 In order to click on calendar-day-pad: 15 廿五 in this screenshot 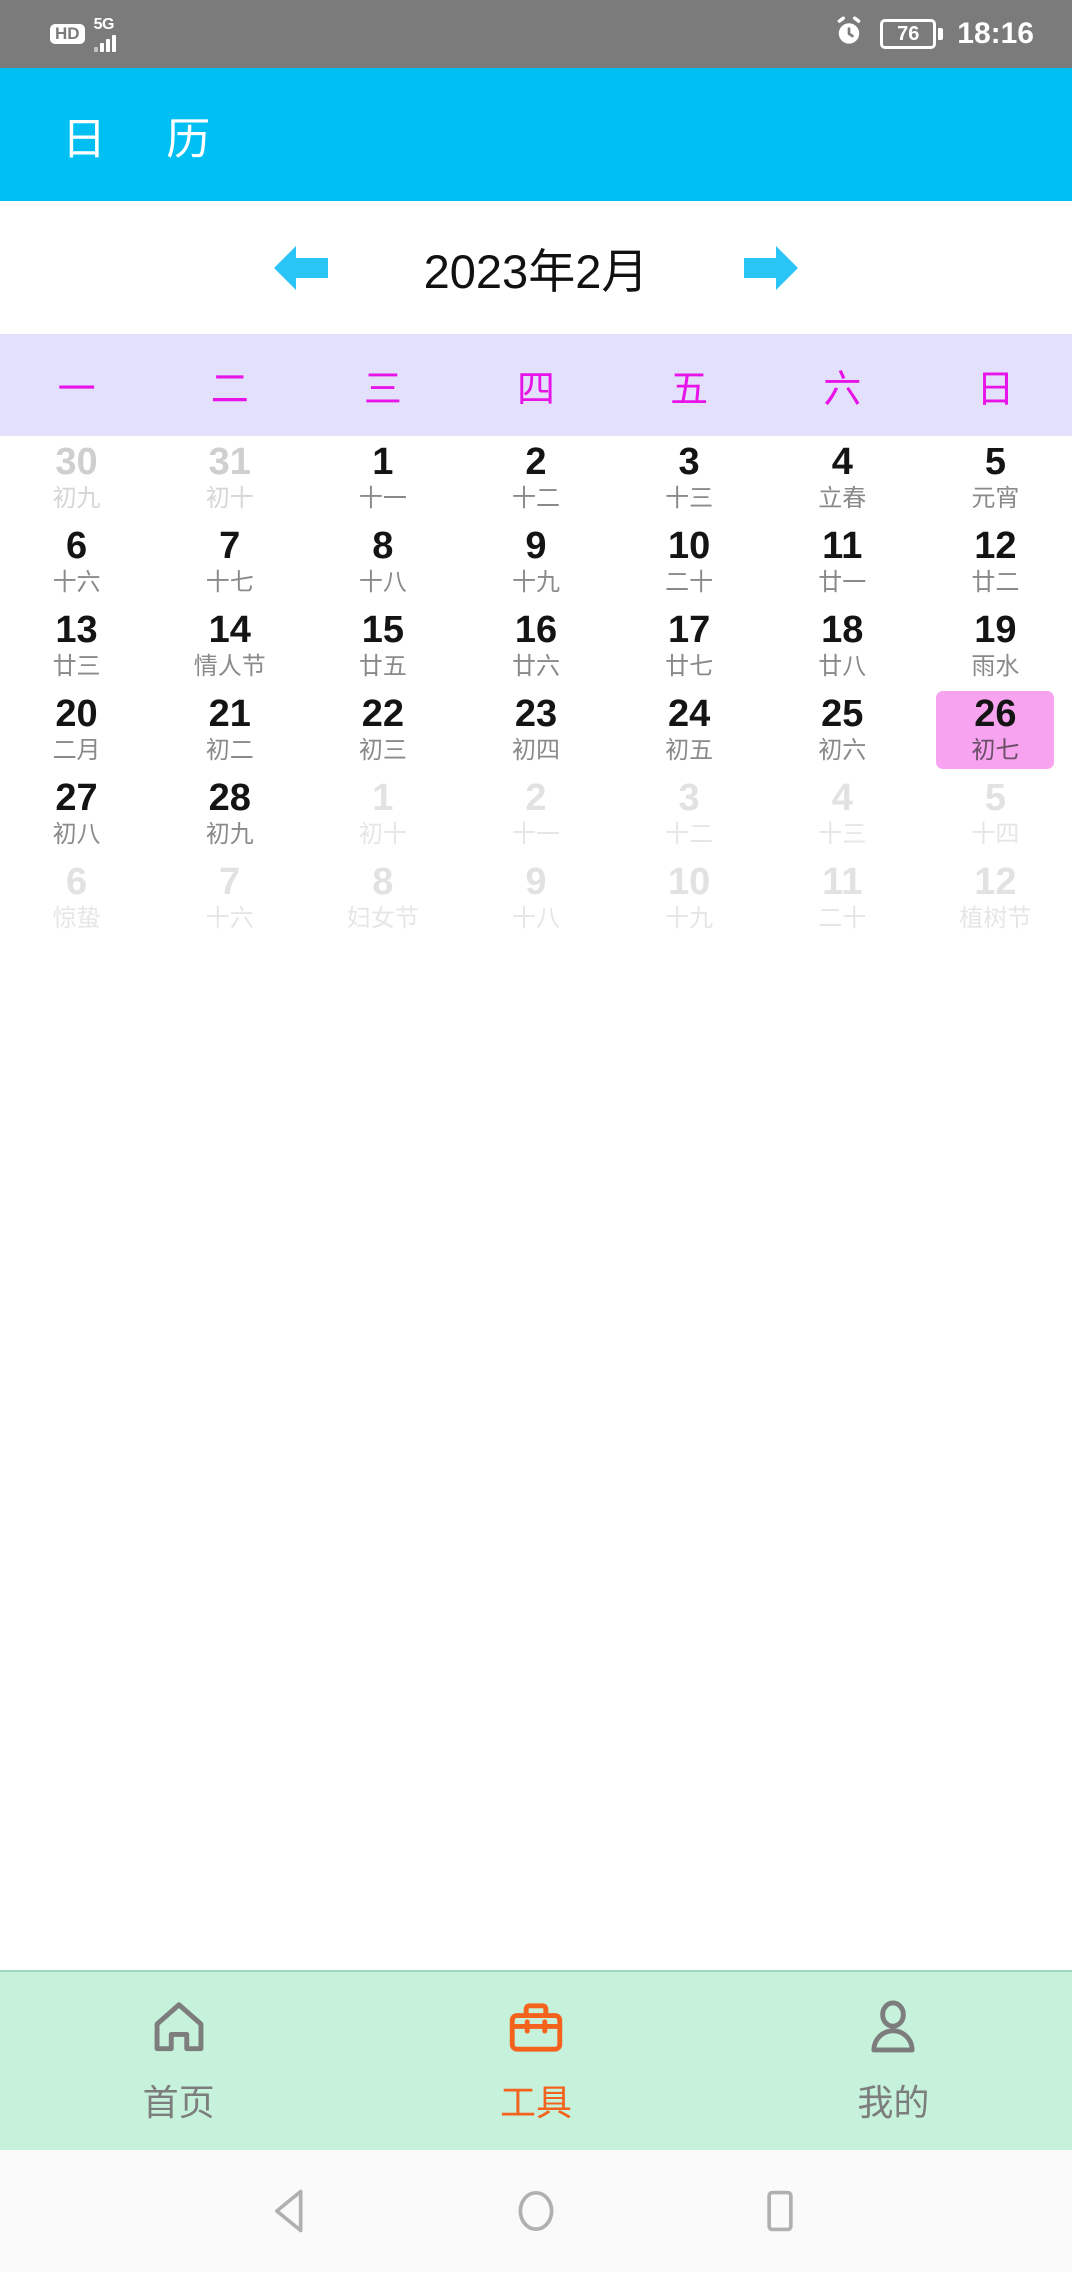, I will do `click(383, 646)`.